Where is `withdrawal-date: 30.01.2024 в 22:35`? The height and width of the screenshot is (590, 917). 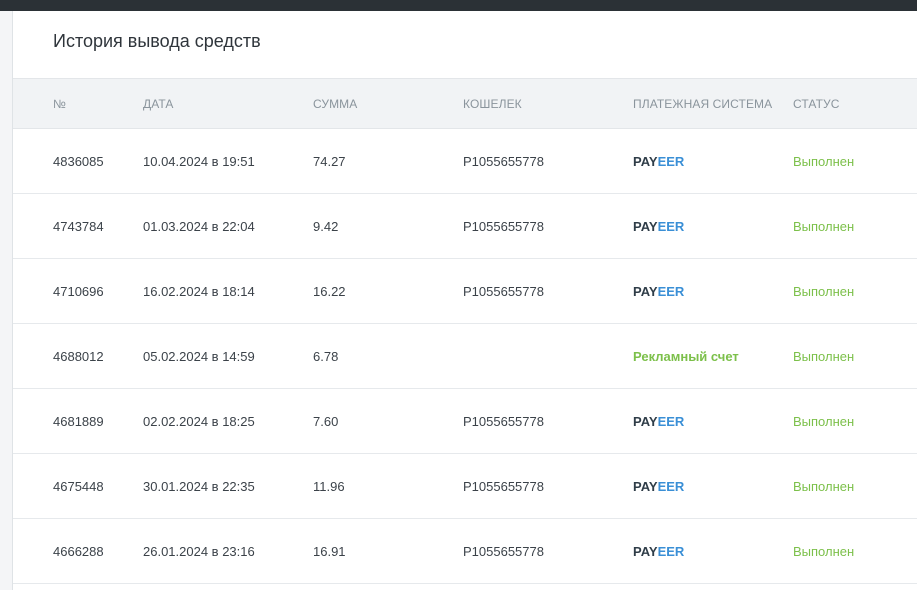
withdrawal-date: 30.01.2024 в 22:35 is located at coordinates (199, 486).